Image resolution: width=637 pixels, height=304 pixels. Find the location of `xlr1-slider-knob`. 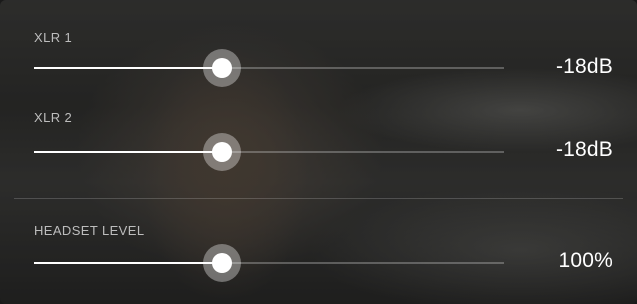

xlr1-slider-knob is located at coordinates (222, 68).